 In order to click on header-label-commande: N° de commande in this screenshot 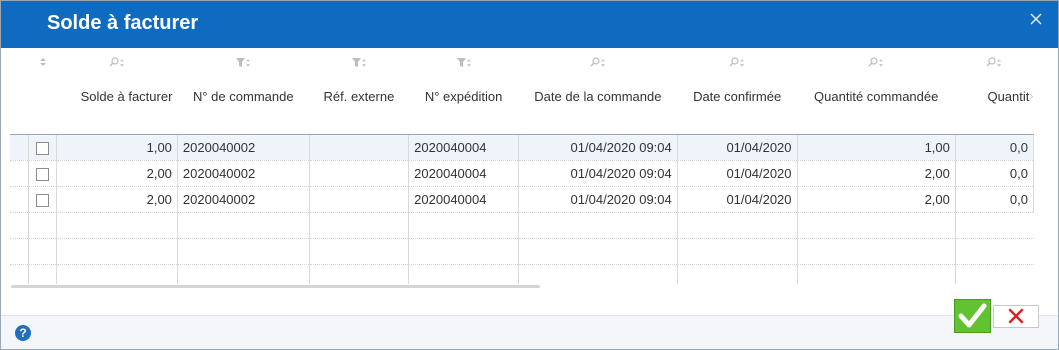, I will do `click(243, 96)`.